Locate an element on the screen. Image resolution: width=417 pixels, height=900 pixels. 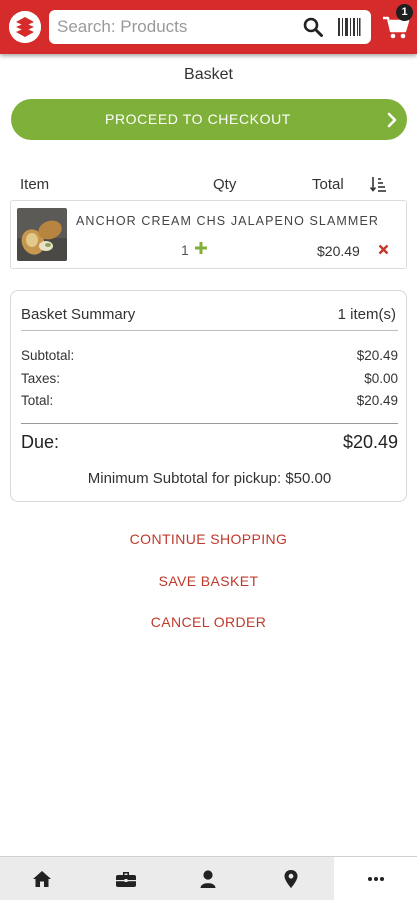
summary-line-label: Subtotal: is located at coordinates (48, 355).